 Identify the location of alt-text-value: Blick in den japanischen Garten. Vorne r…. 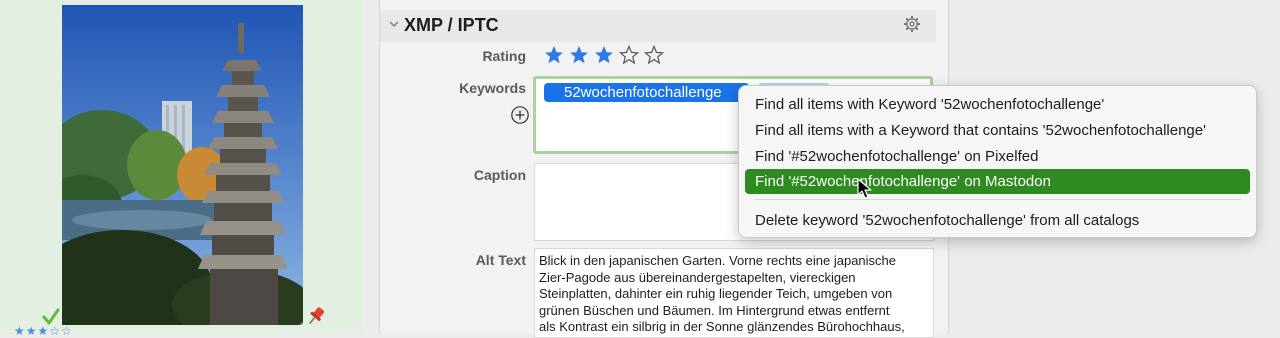
(735, 294).